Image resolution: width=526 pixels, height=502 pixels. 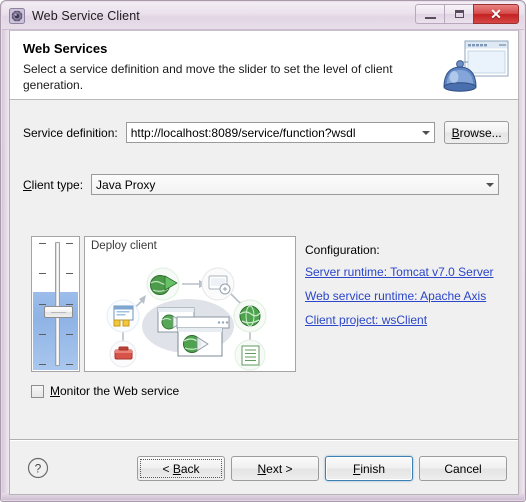 I want to click on window-controls: ✕, so click(x=467, y=14).